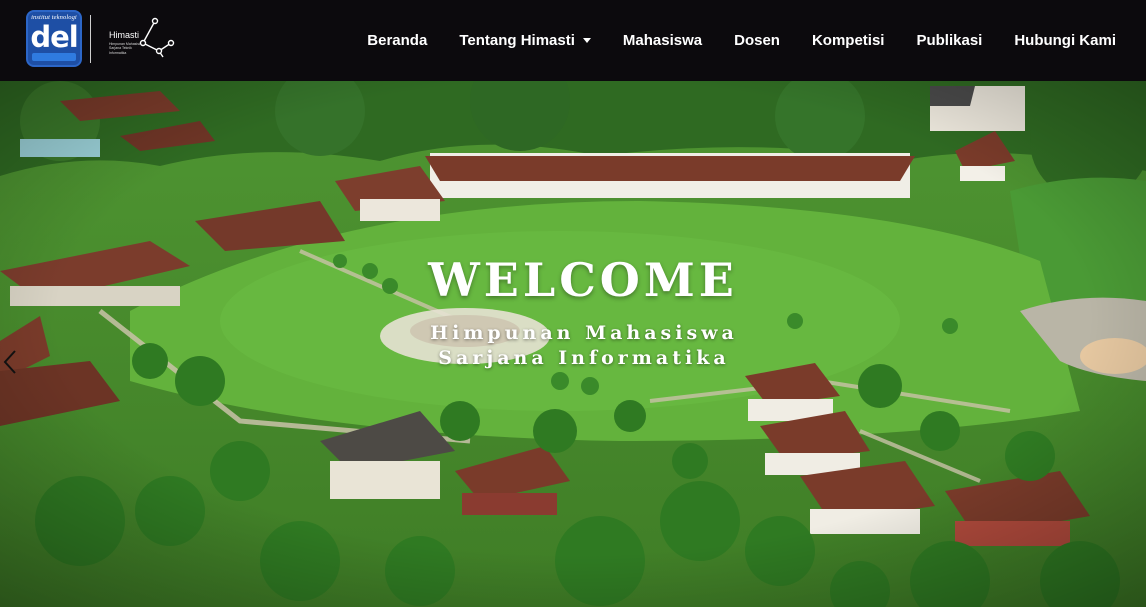 This screenshot has height=607, width=1146. I want to click on del-logo: institut teknologi del, so click(54, 38).